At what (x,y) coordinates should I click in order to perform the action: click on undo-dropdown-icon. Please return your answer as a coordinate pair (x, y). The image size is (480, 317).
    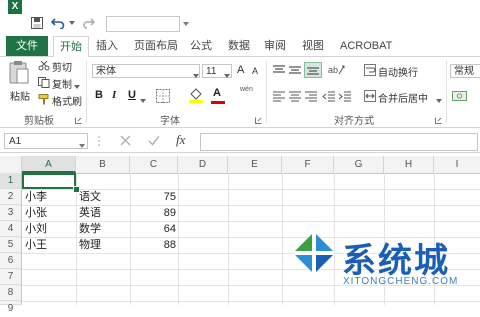
    Looking at the image, I should click on (72, 23).